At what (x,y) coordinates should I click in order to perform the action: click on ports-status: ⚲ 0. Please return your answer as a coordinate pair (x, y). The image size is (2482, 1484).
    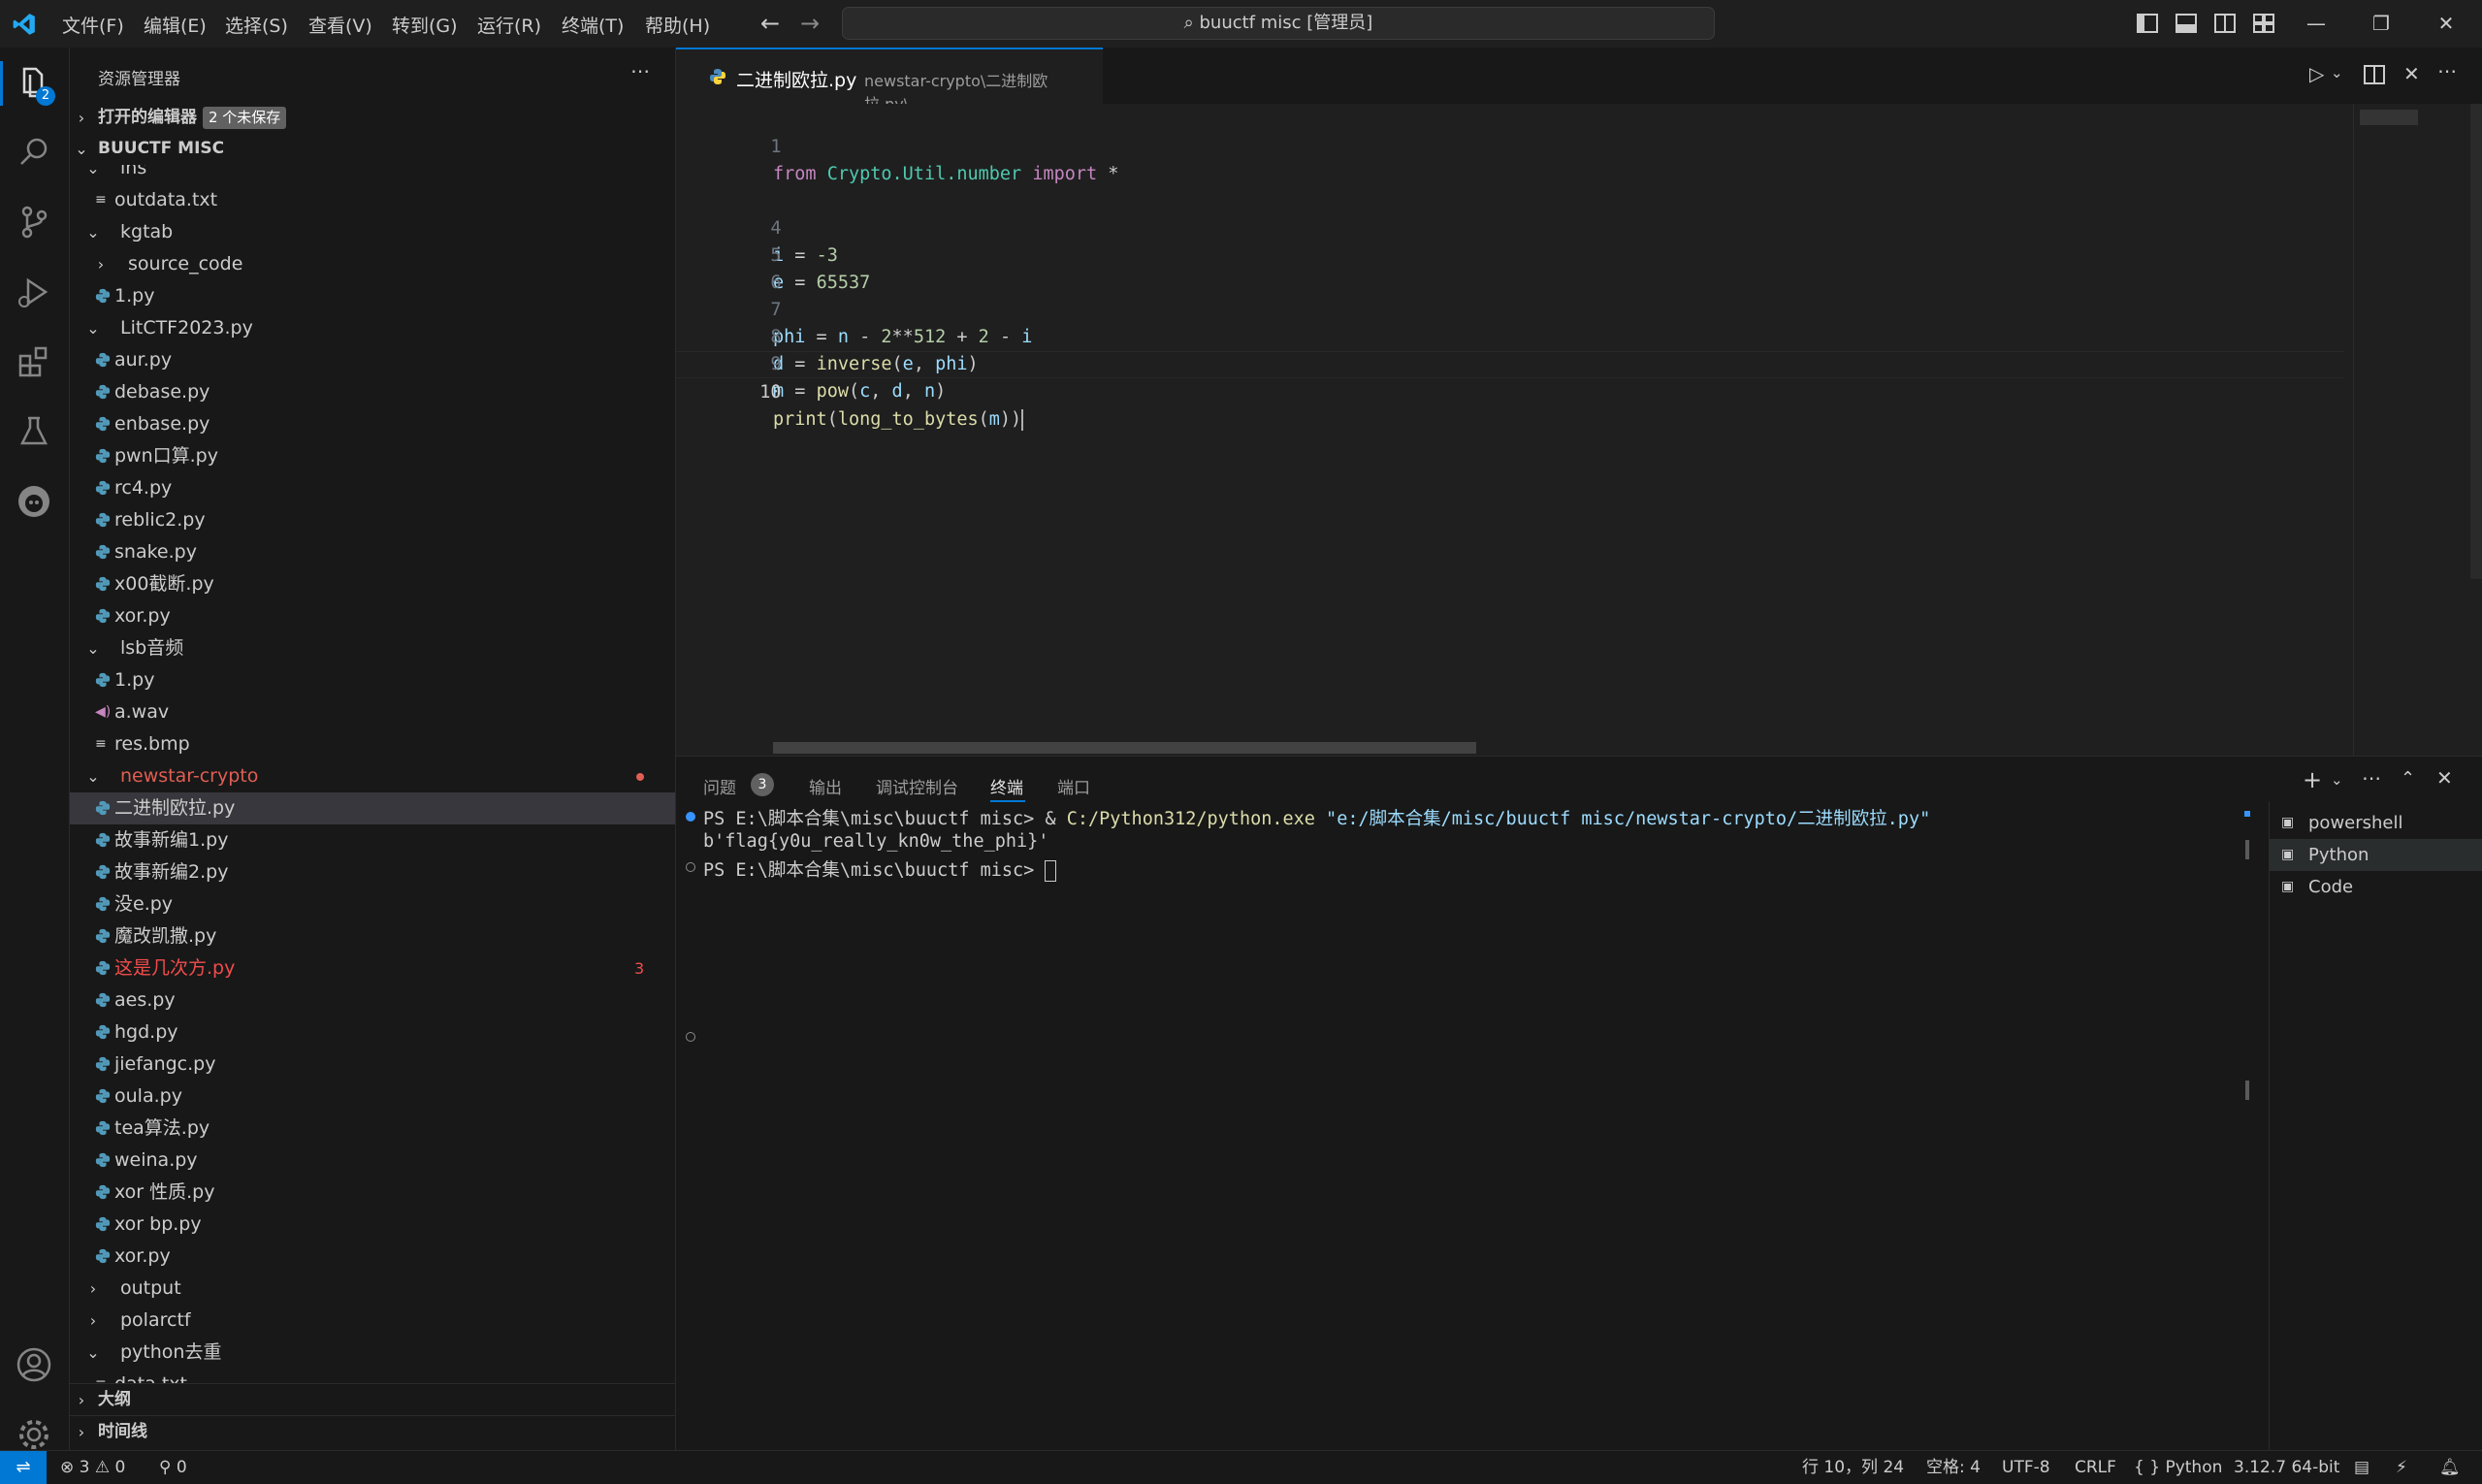
    Looking at the image, I should click on (173, 1467).